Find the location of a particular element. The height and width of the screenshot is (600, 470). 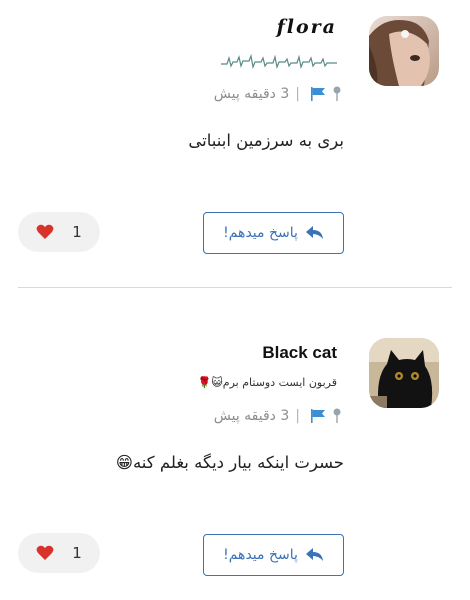

username: Black cat is located at coordinates (299, 353).